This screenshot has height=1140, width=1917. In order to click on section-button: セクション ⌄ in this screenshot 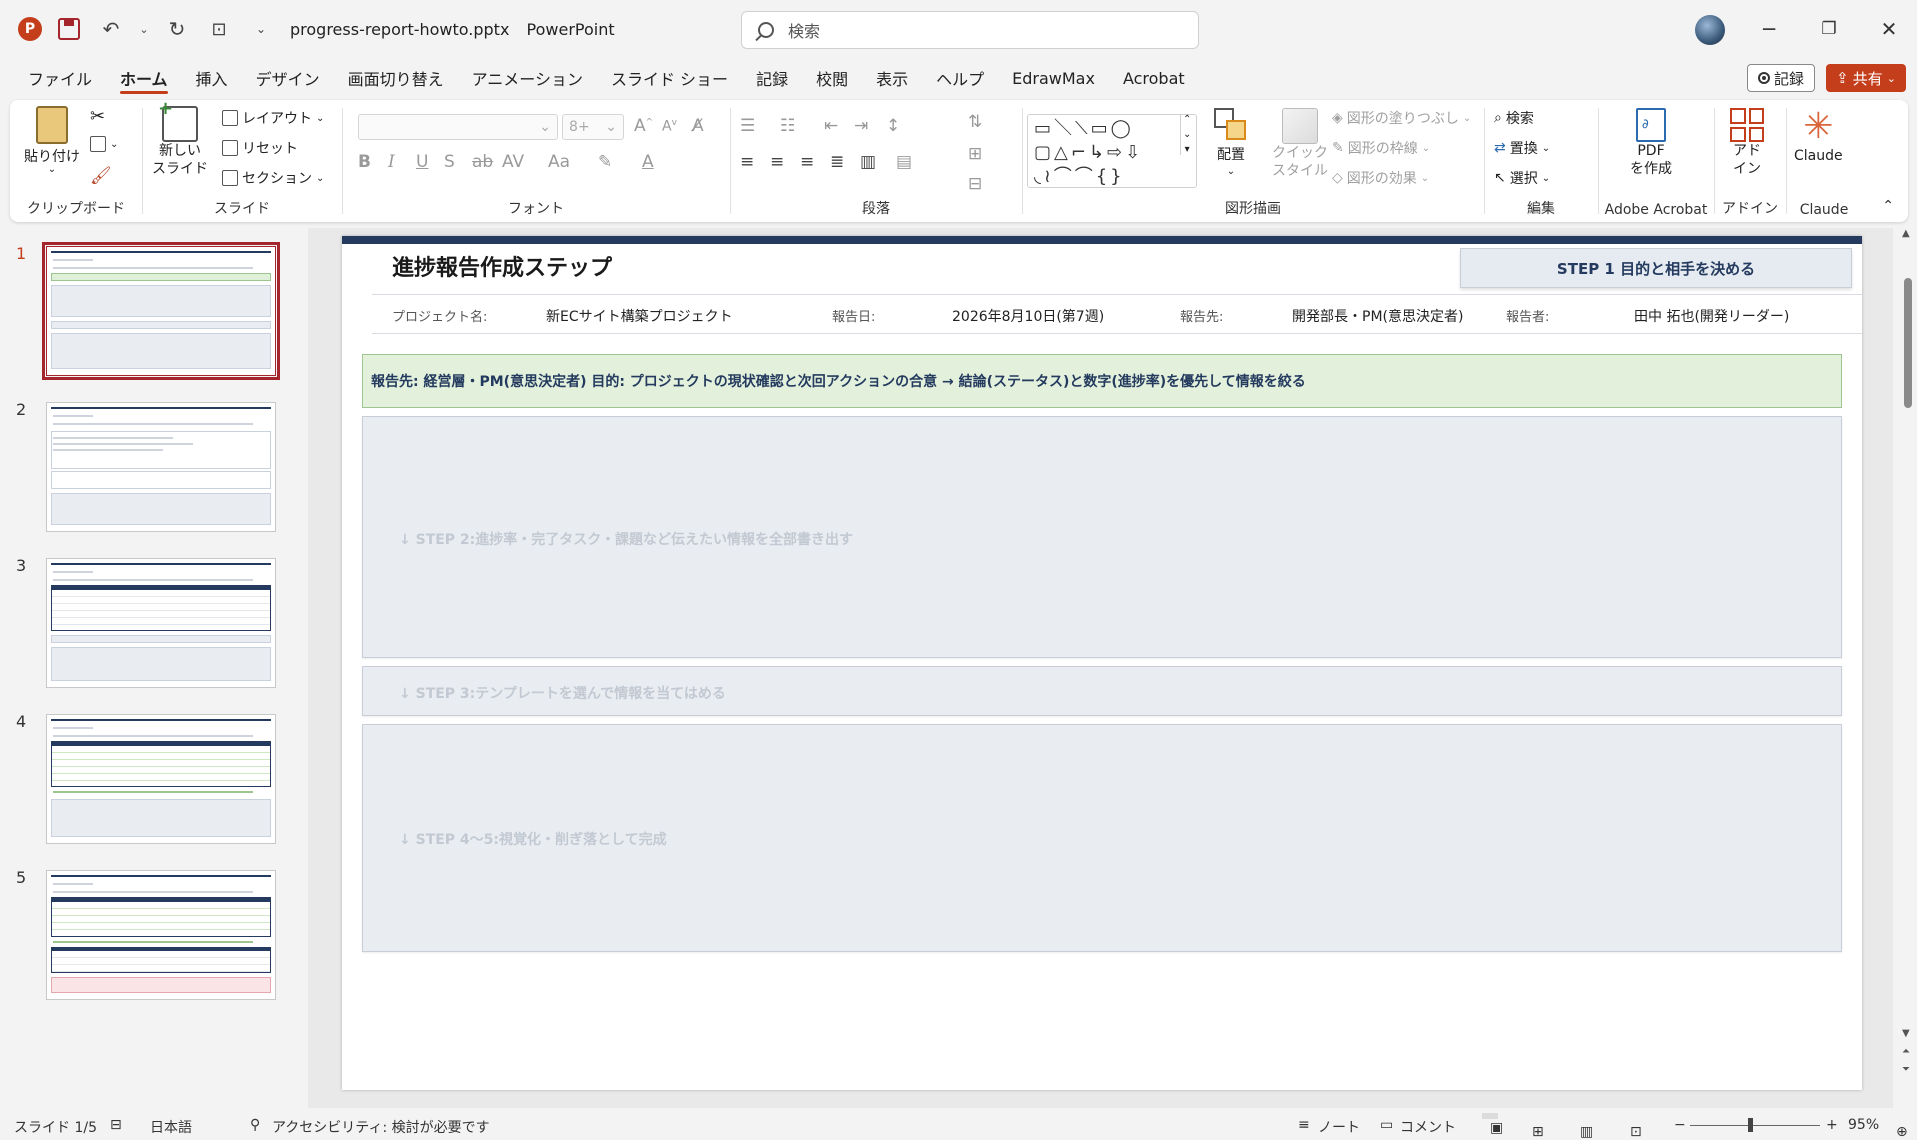, I will do `click(273, 178)`.